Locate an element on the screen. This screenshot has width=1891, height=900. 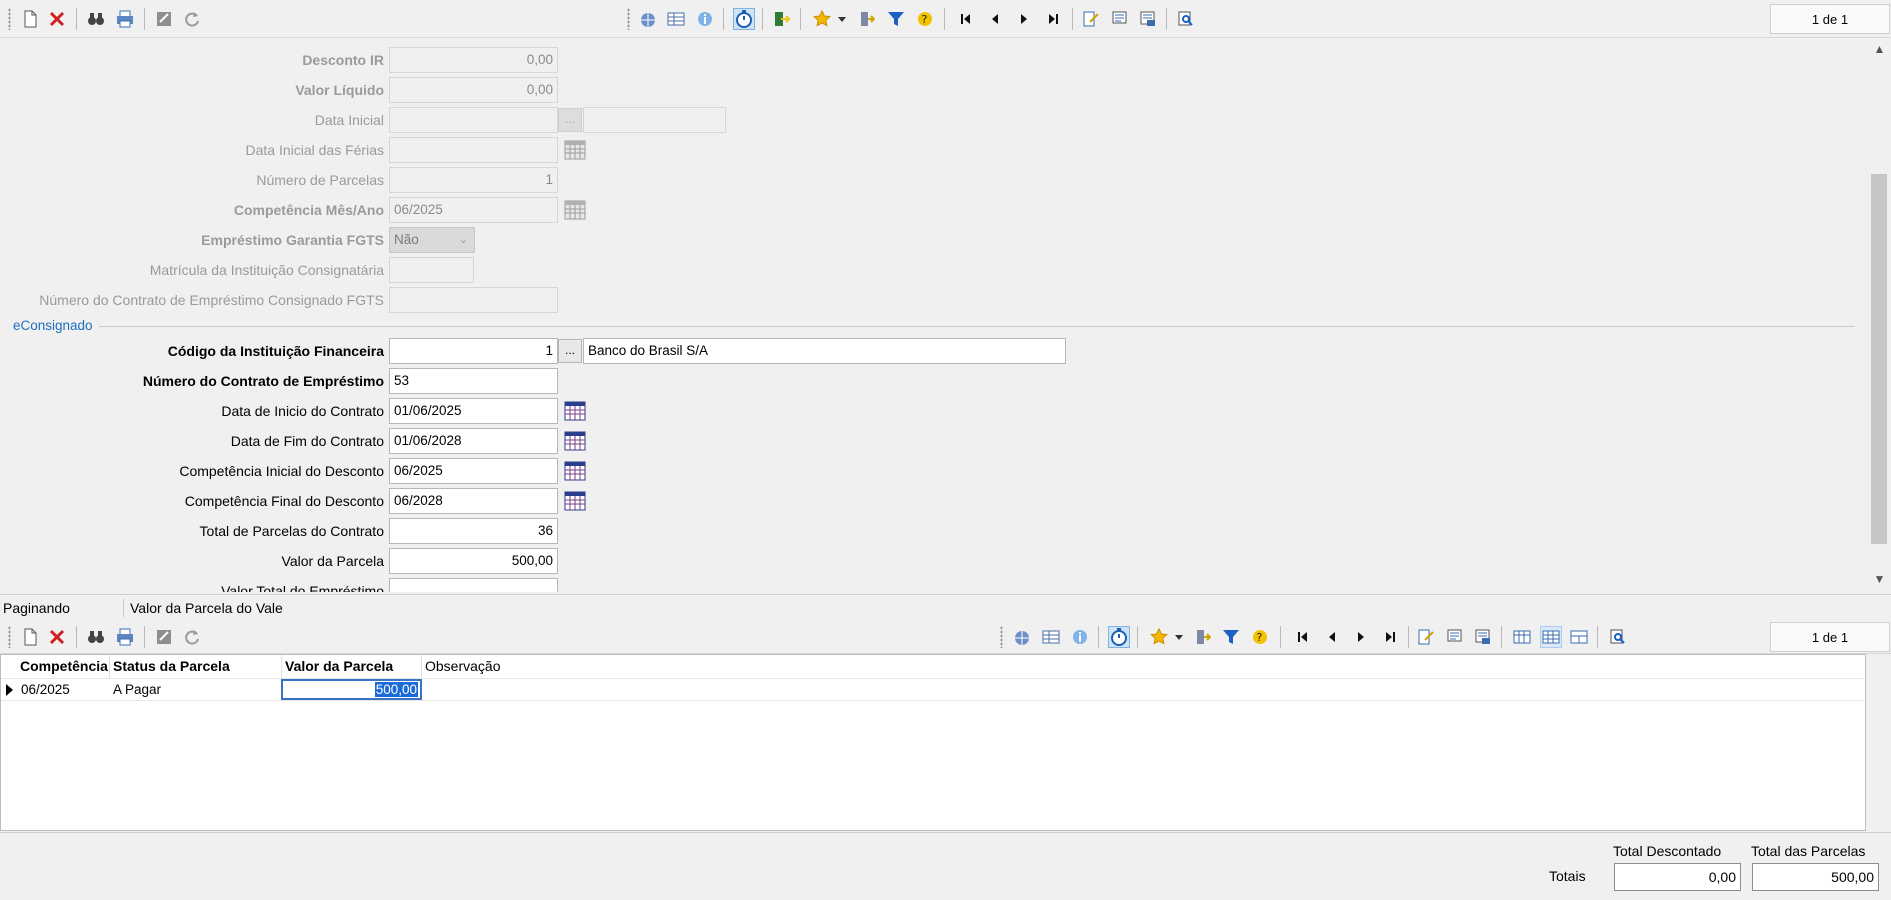
data-inicial-description-field is located at coordinates (654, 120).